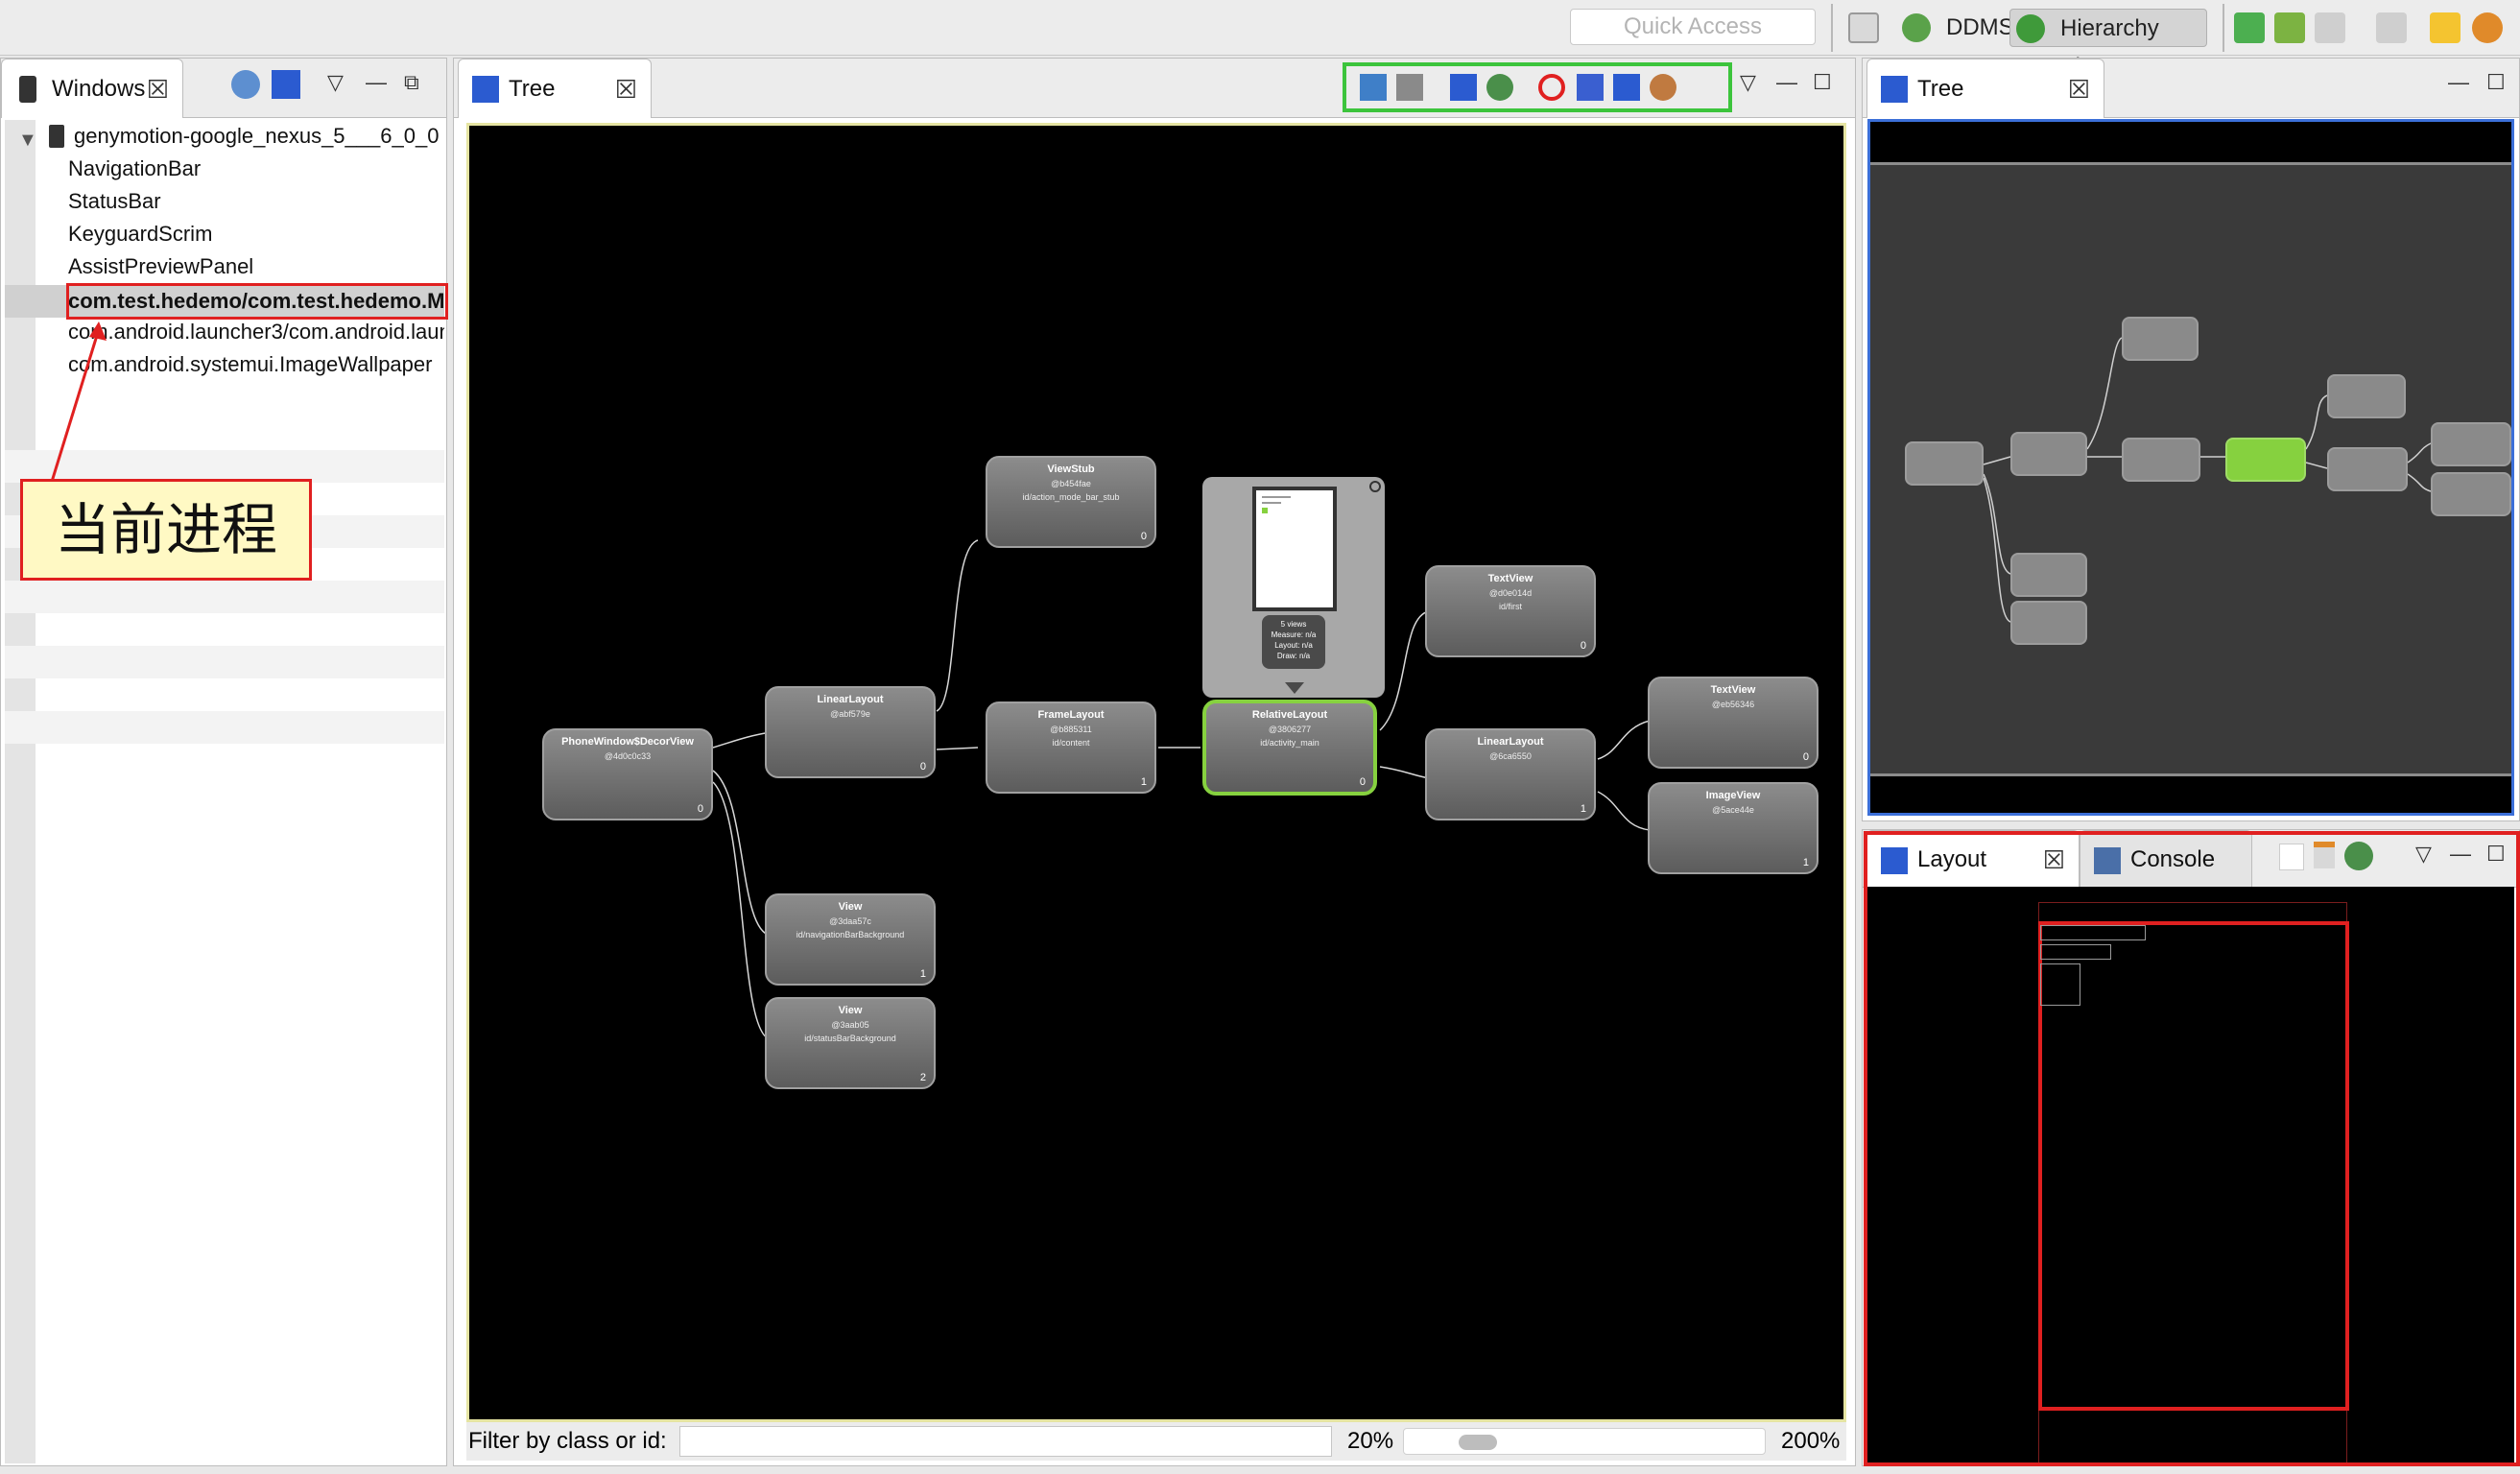 This screenshot has width=2520, height=1474. Describe the element at coordinates (1373, 87) in the screenshot. I see `save-png-icon` at that location.